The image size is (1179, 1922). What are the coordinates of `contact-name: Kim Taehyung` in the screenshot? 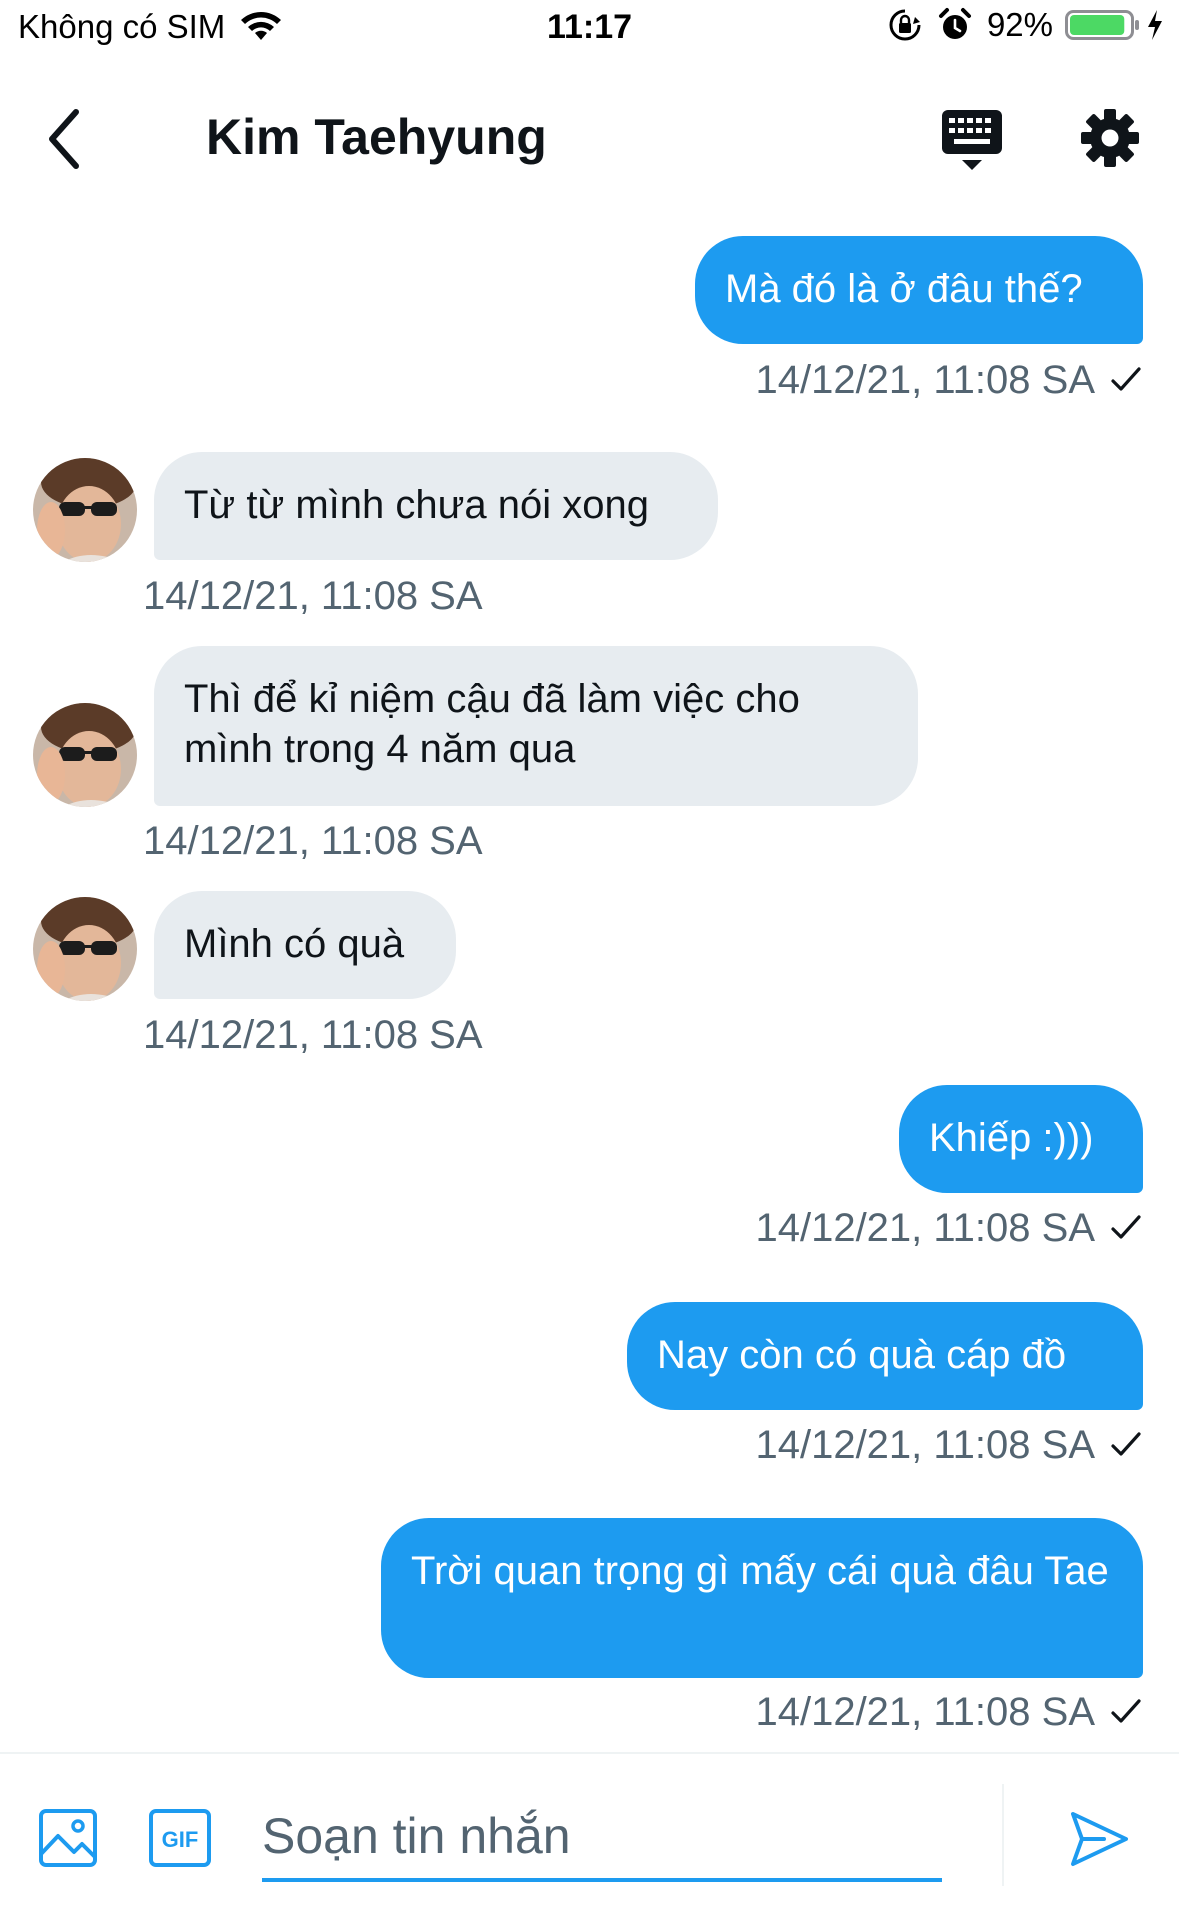 It's located at (376, 137).